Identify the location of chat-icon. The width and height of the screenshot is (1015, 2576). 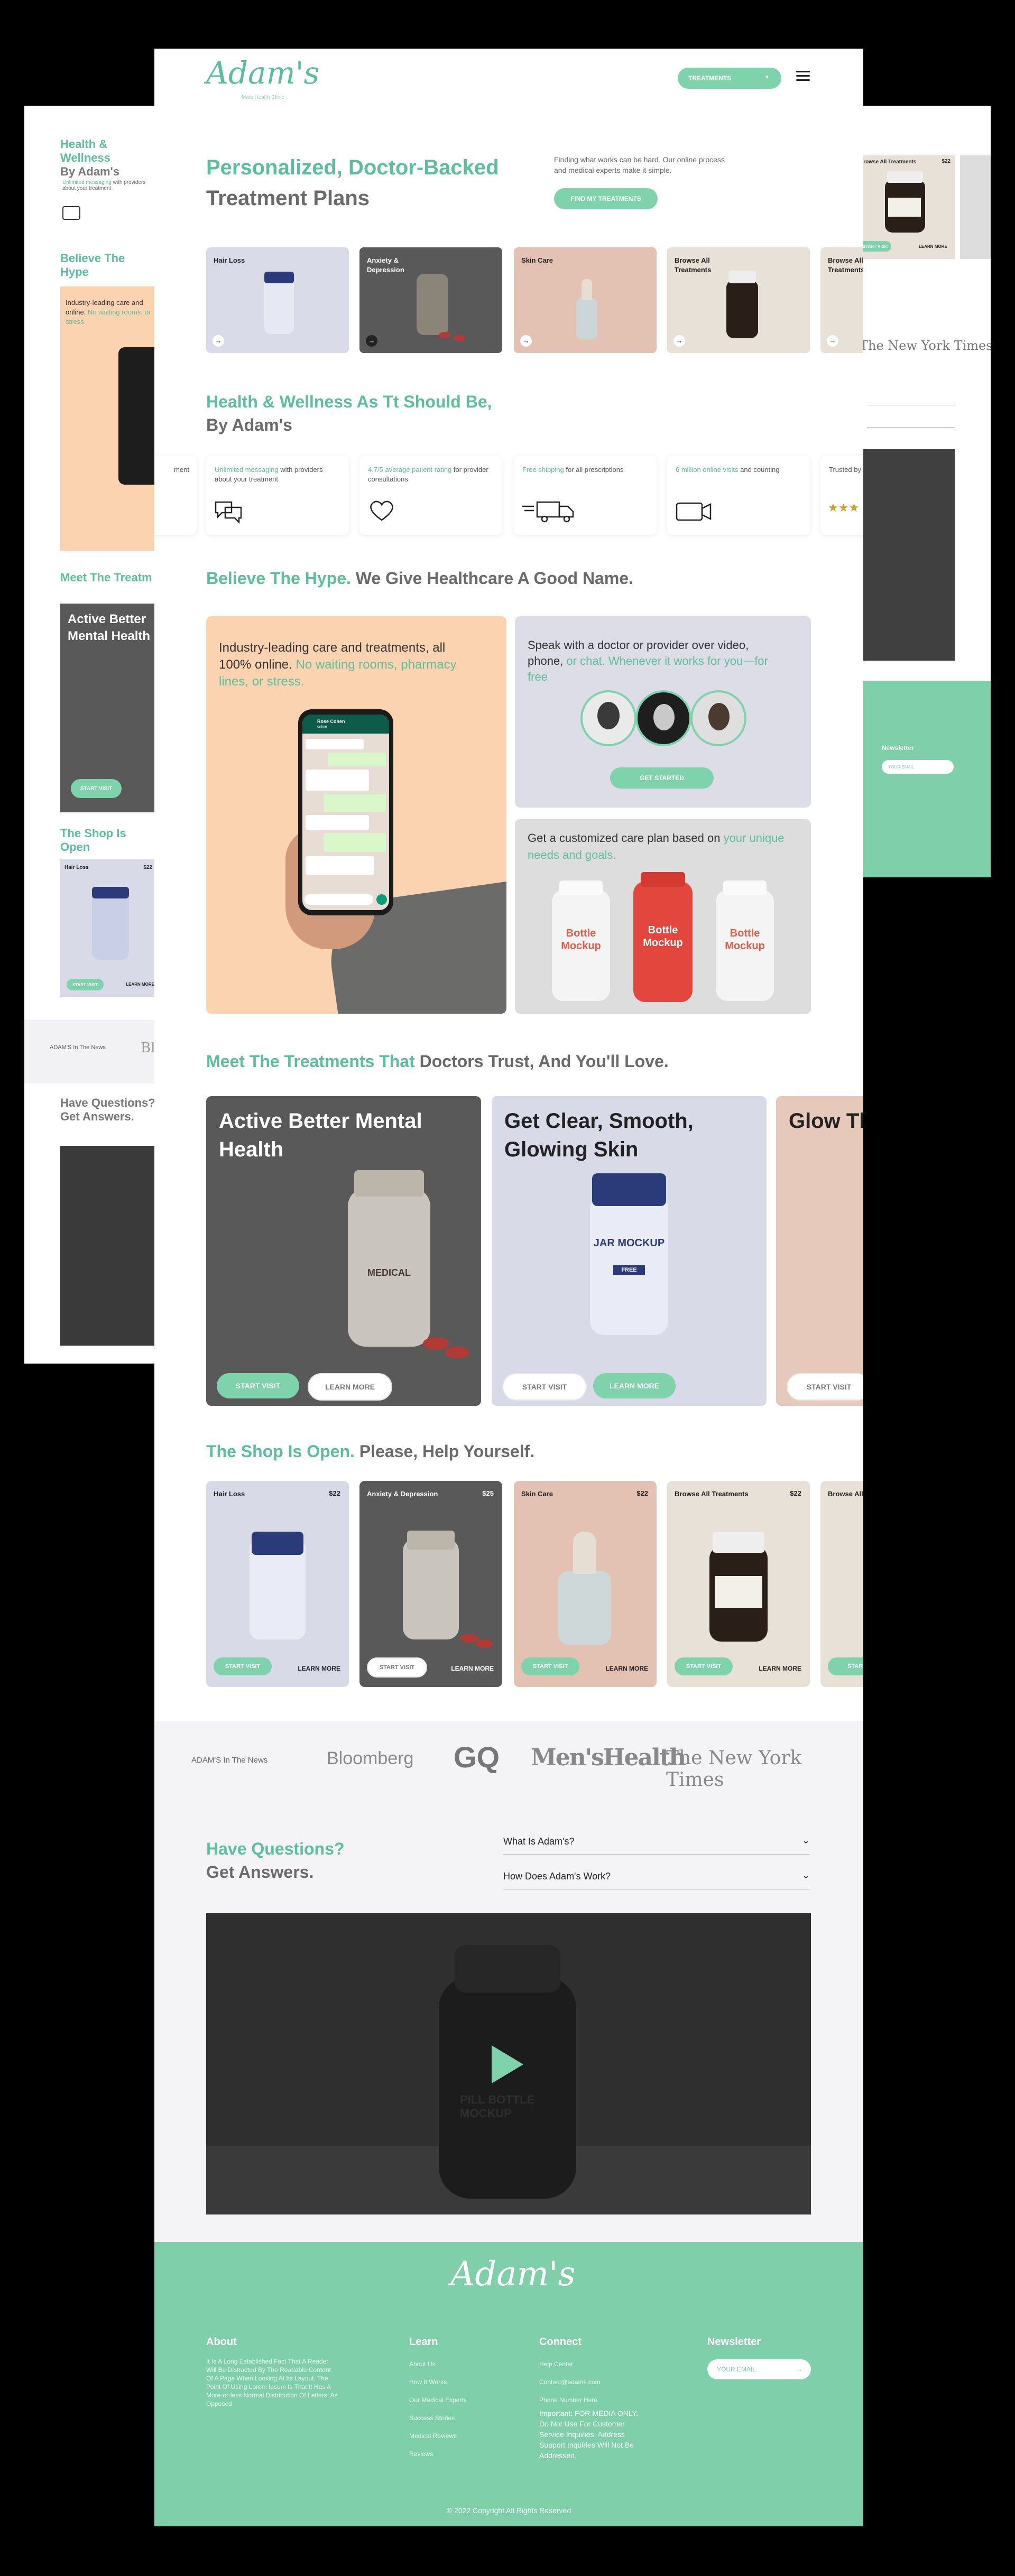
(71, 213).